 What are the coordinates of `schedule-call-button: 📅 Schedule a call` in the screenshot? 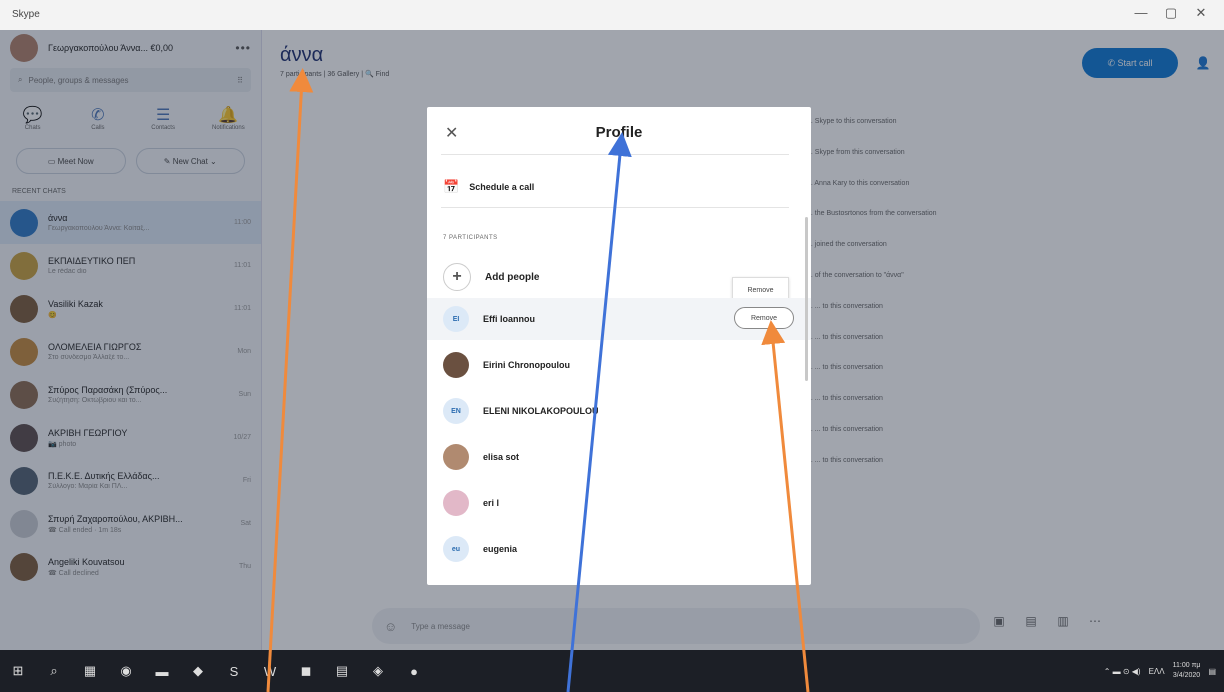 It's located at (488, 187).